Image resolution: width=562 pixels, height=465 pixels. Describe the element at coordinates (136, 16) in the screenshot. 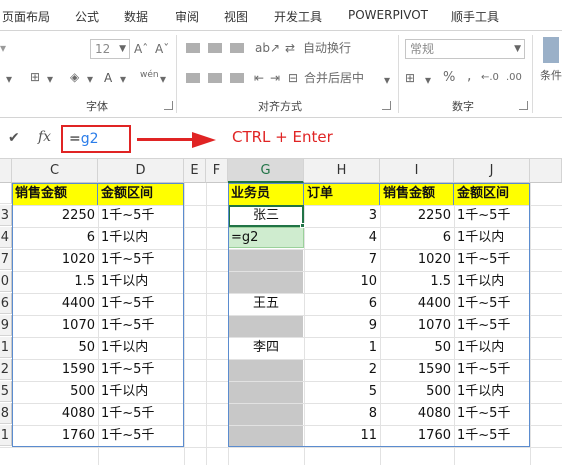

I see `tab-data: 数据` at that location.